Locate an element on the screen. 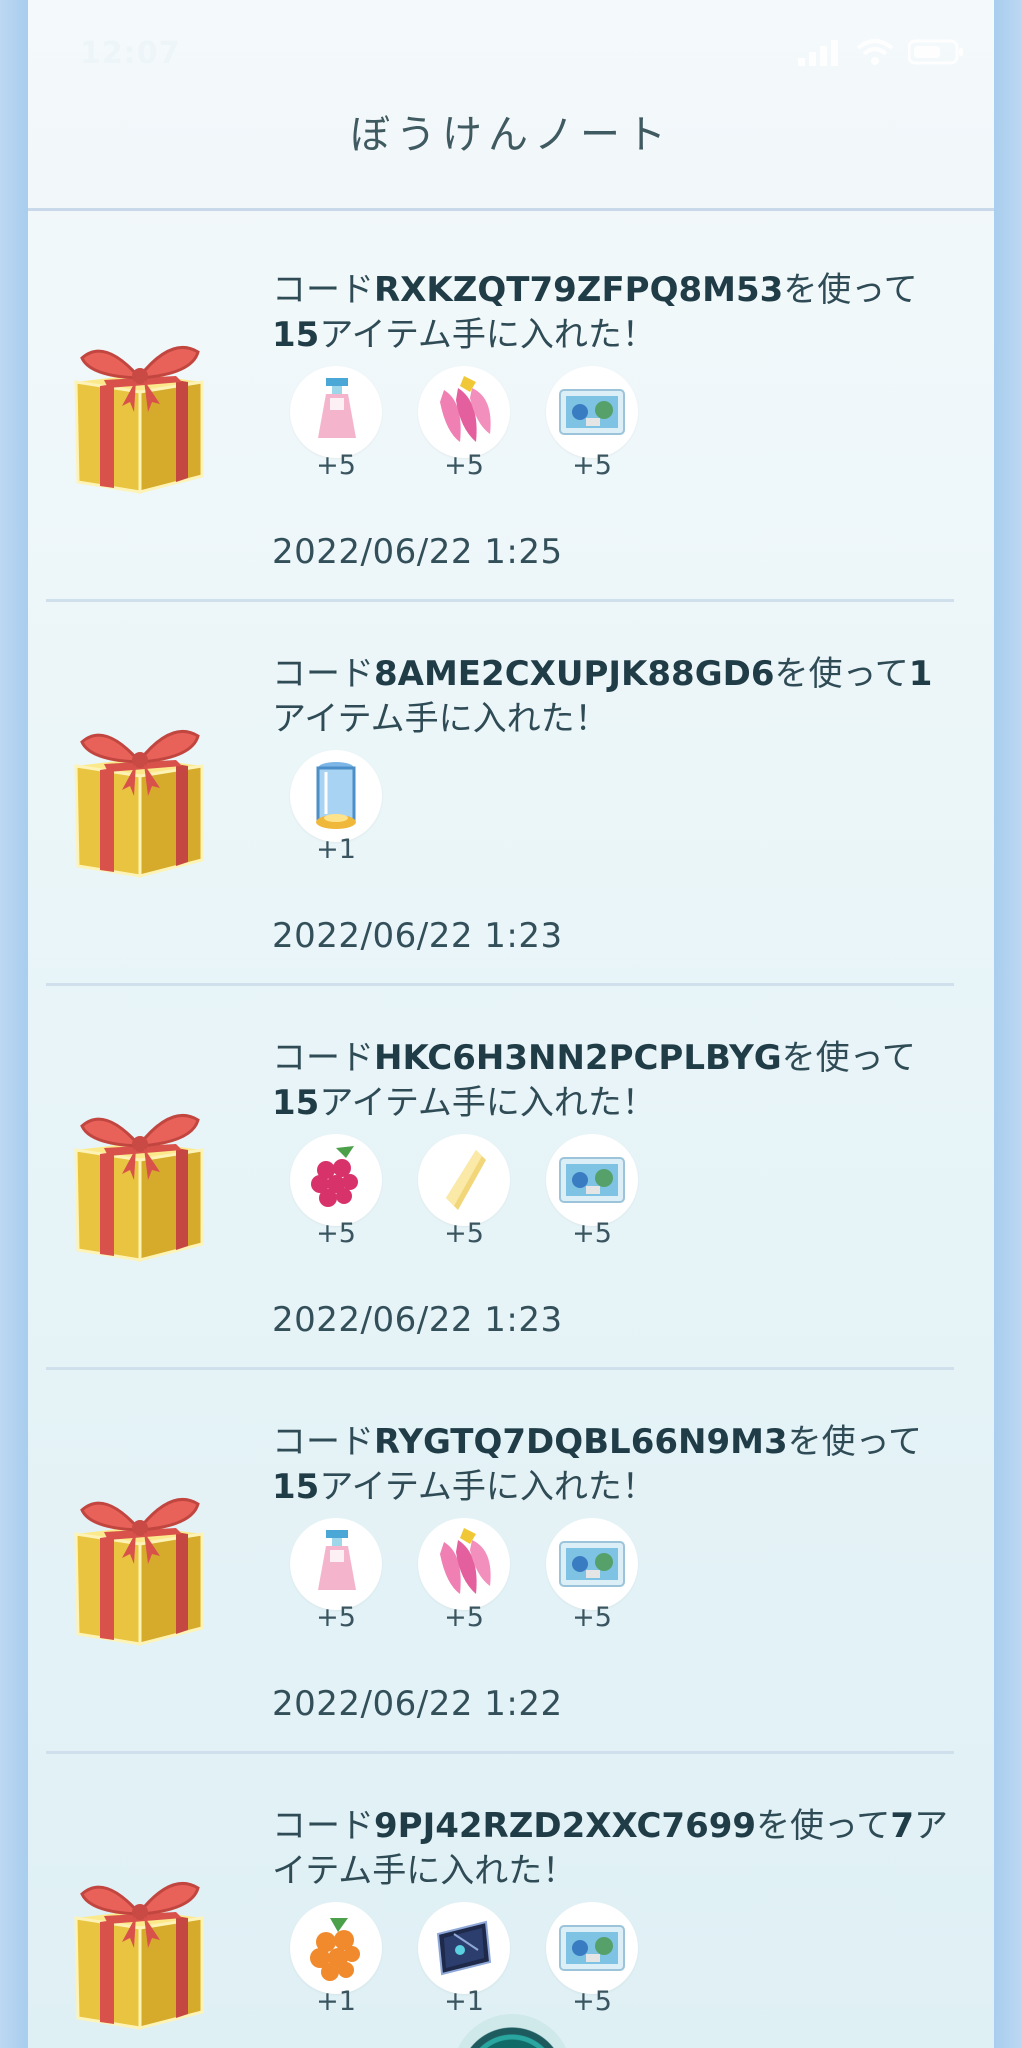 This screenshot has height=2048, width=1022. status-icons is located at coordinates (881, 52).